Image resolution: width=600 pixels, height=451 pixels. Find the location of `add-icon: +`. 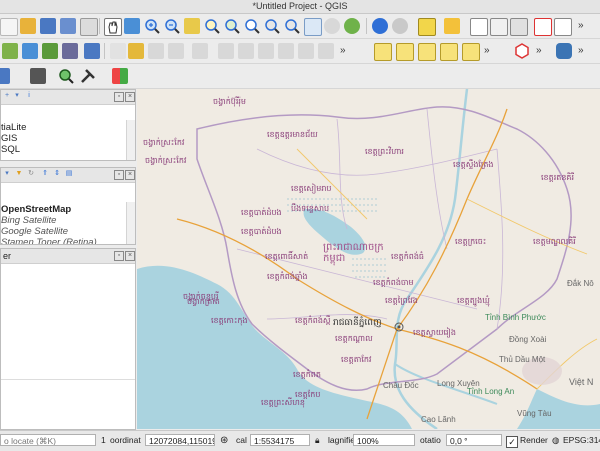

add-icon: + is located at coordinates (7, 96).